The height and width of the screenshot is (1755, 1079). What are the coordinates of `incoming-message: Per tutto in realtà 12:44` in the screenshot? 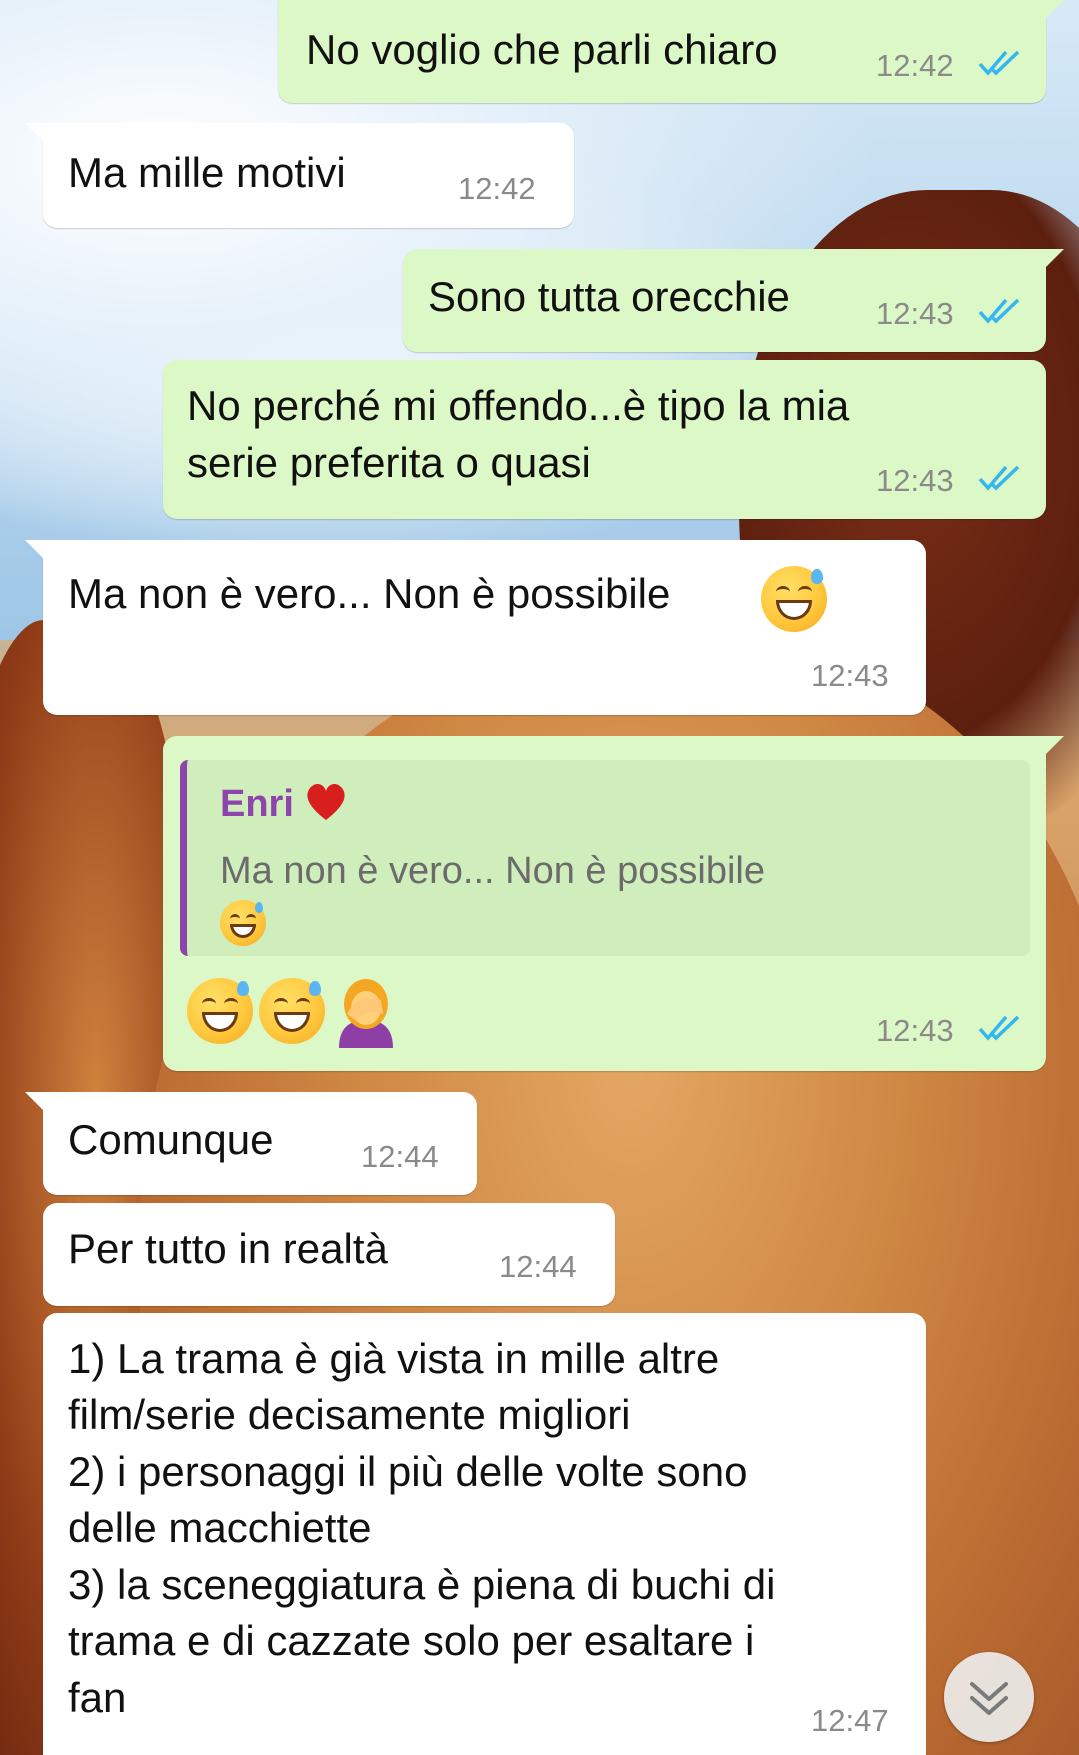 It's located at (329, 1254).